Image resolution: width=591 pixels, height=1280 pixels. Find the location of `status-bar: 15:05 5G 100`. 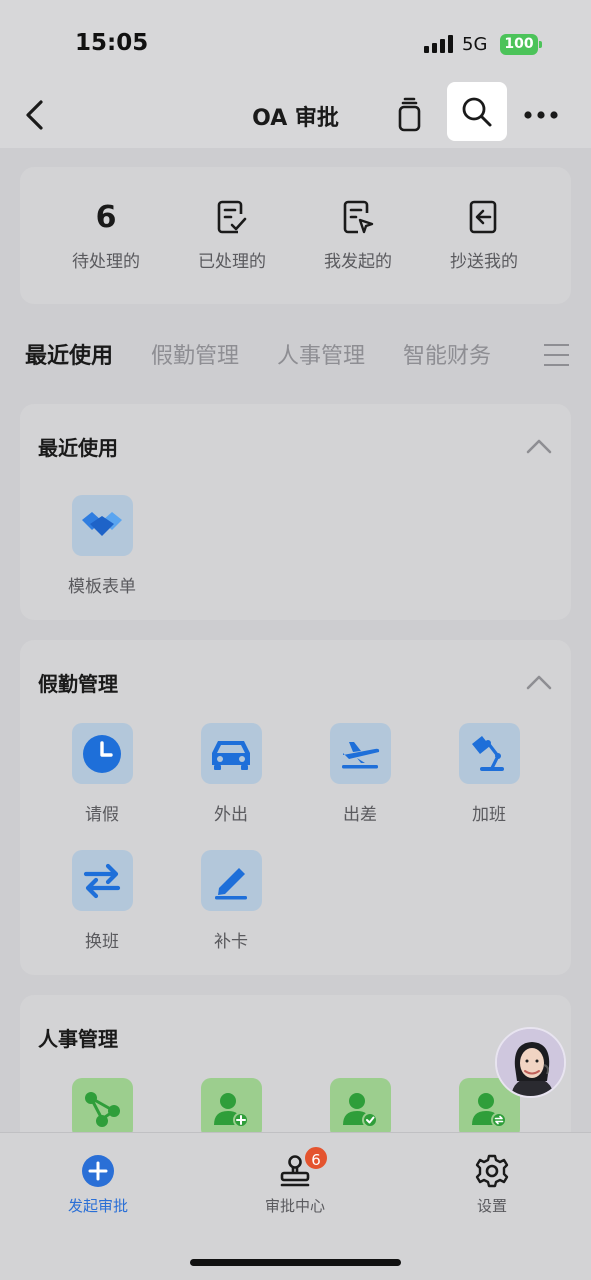

status-bar: 15:05 5G 100 is located at coordinates (295, 41).